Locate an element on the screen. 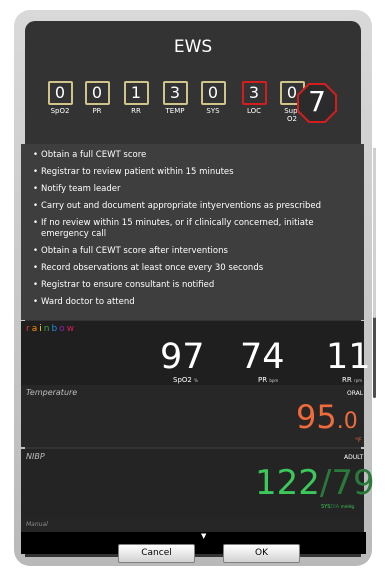 Image resolution: width=386 pixels, height=572 pixels. rr-label-text: RR is located at coordinates (347, 380).